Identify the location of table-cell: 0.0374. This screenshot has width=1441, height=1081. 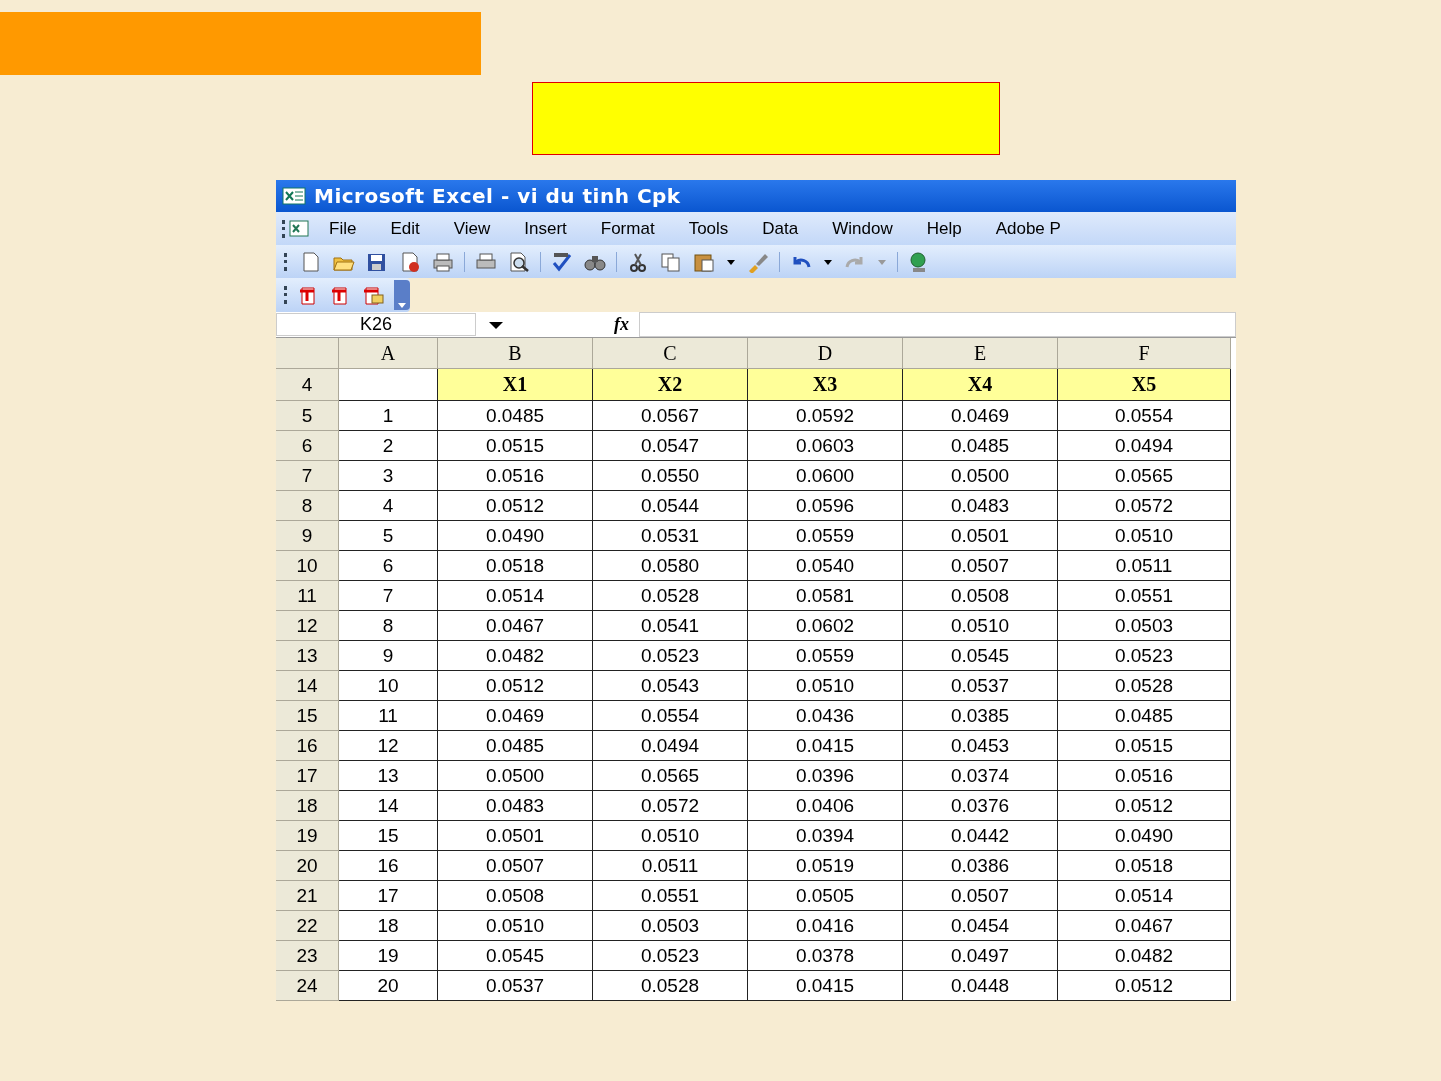
(980, 776).